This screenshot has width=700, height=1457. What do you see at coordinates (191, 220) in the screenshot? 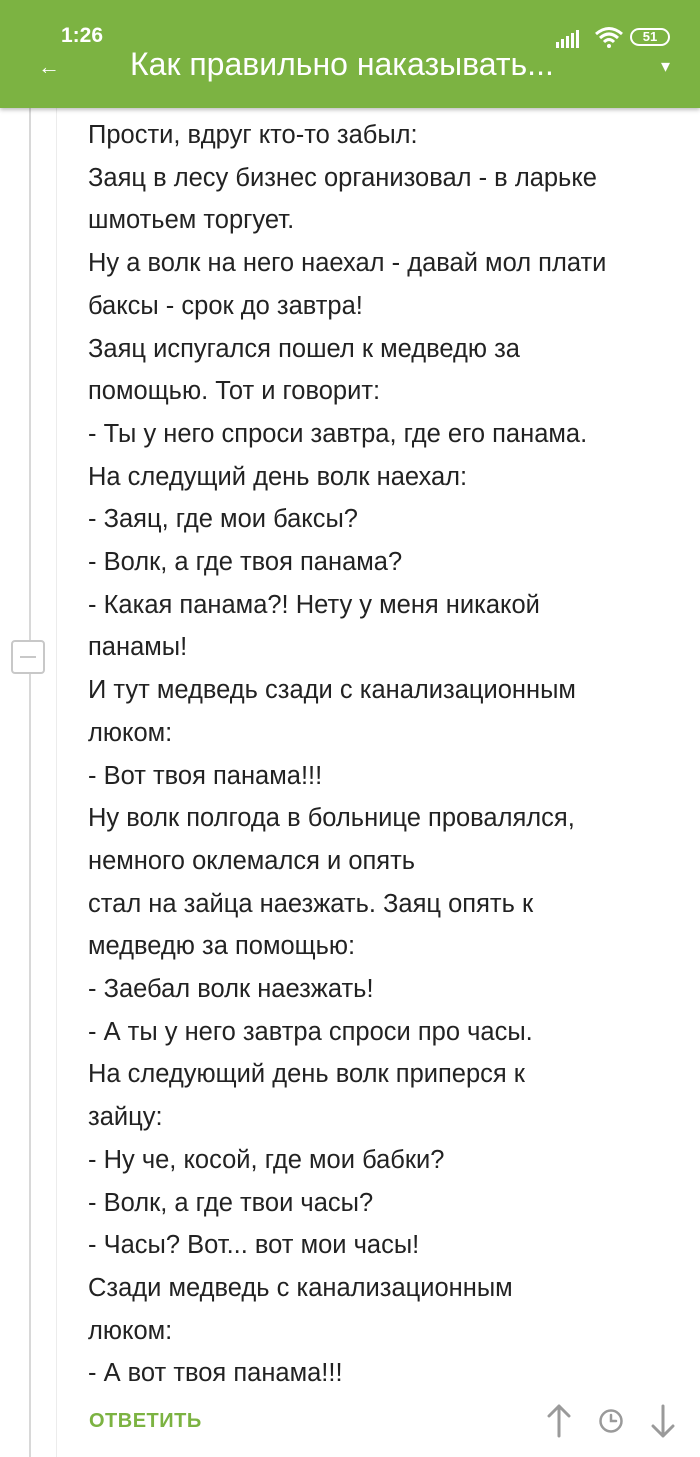
I see `comment-line: шмотьем торгует.` at bounding box center [191, 220].